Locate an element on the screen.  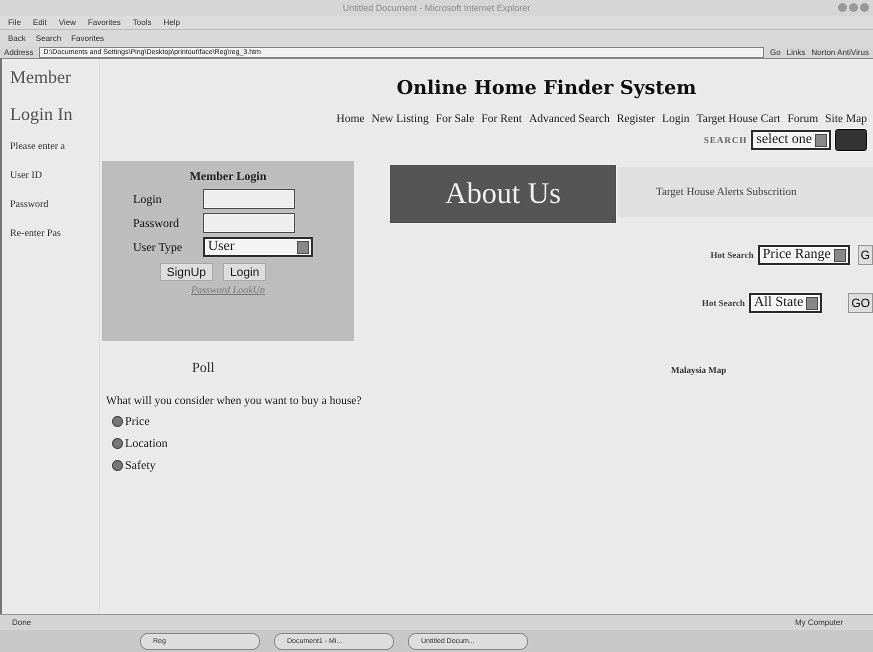
sidebar-label: User ID is located at coordinates (26, 175).